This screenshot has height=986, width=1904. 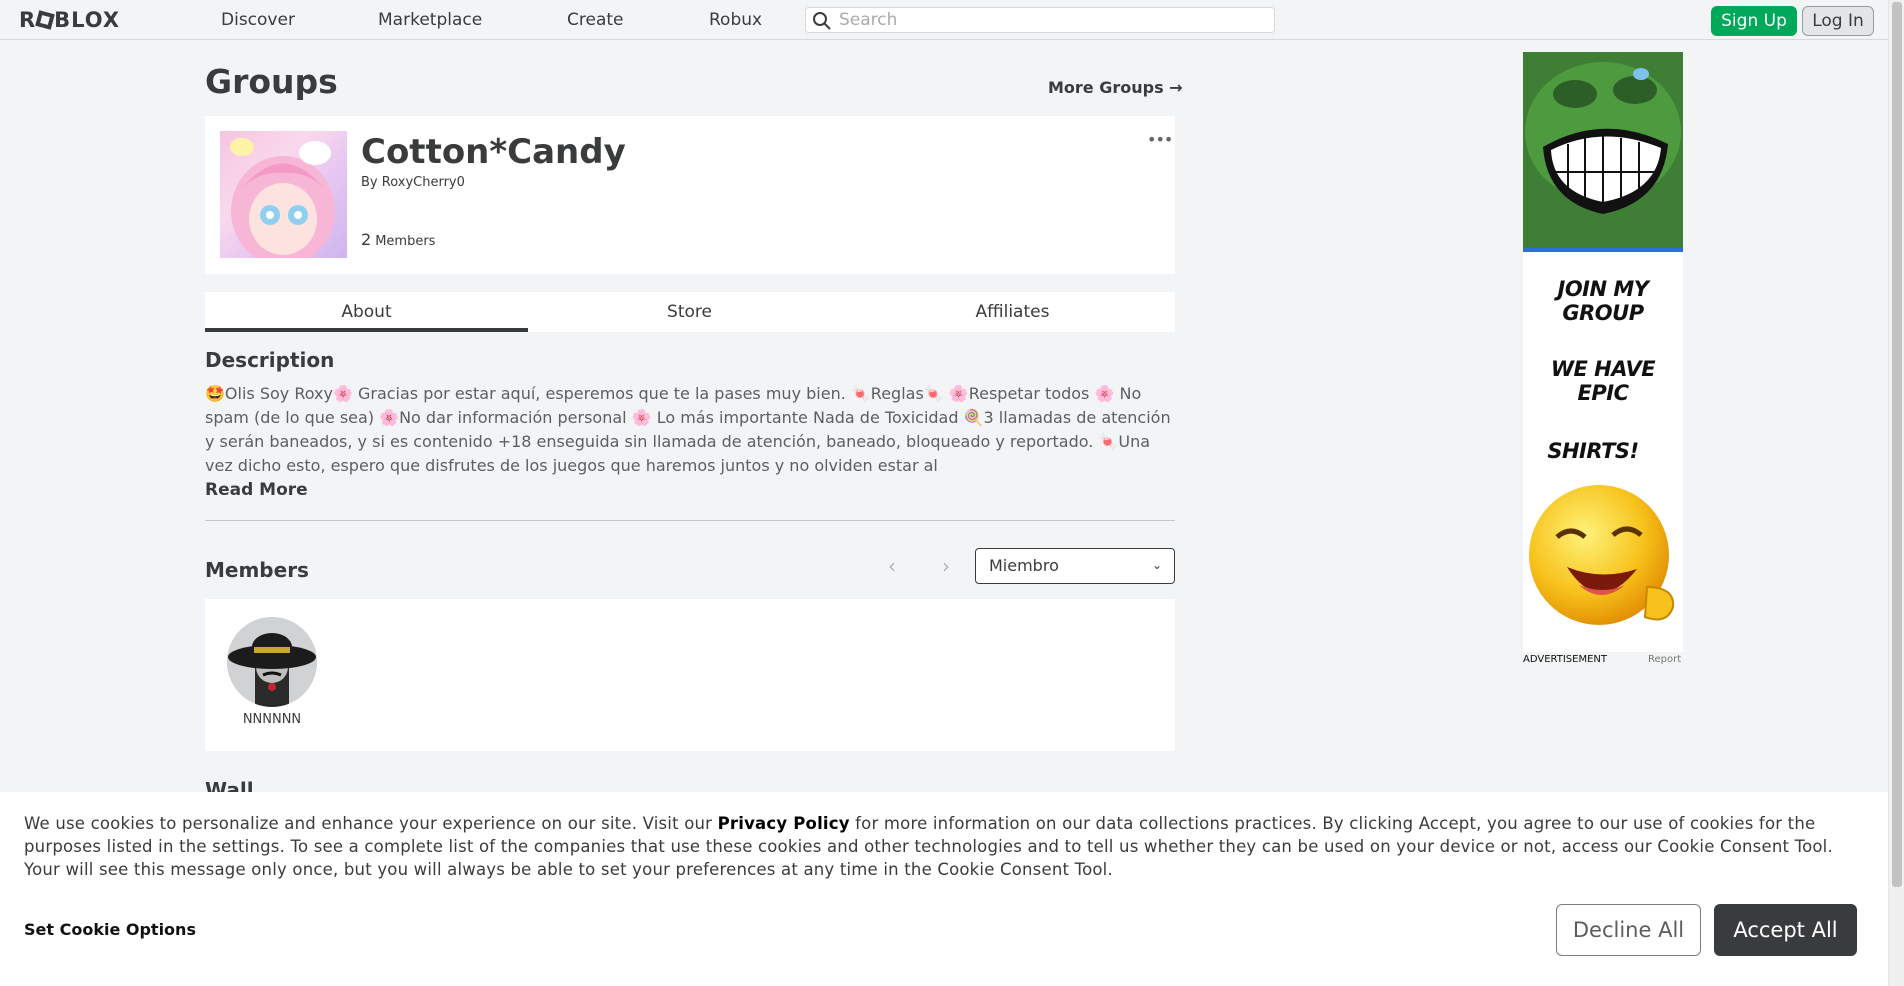 What do you see at coordinates (1603, 381) in the screenshot?
I see `ad-line-2: WE HAVE EPIC` at bounding box center [1603, 381].